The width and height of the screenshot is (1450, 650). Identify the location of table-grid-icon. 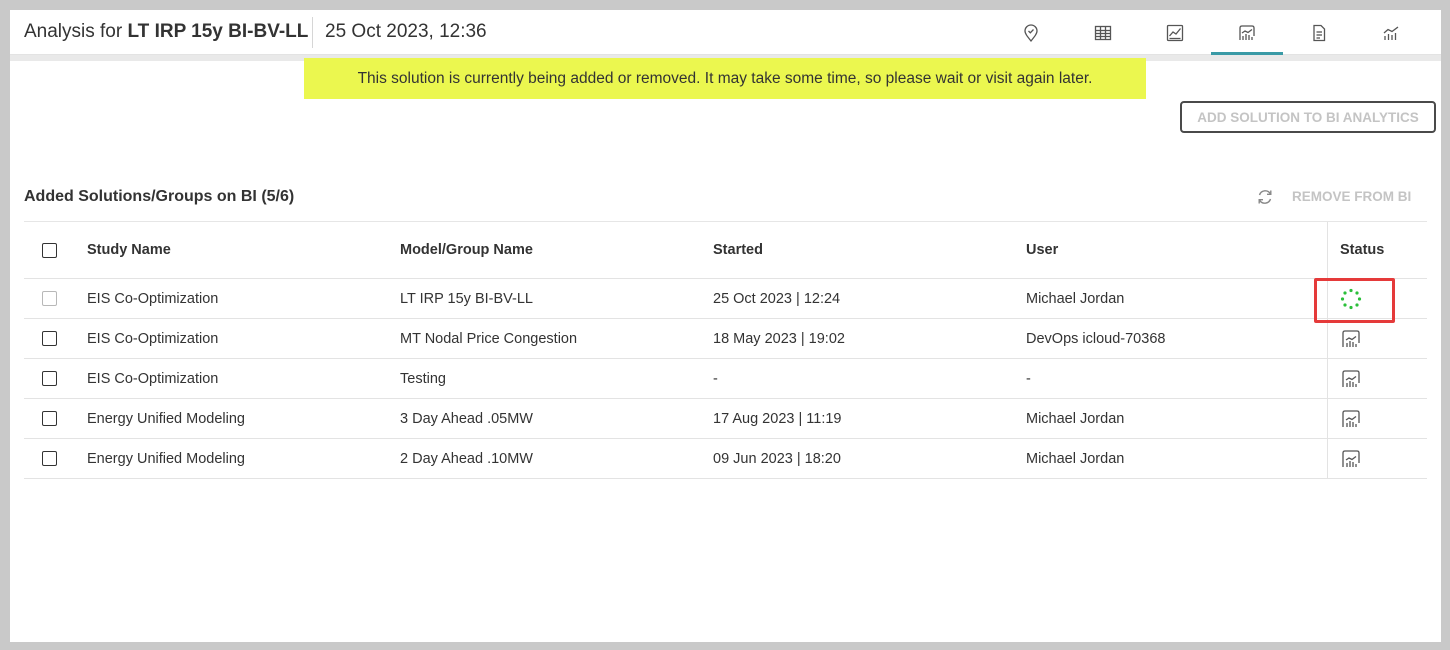
(1103, 32).